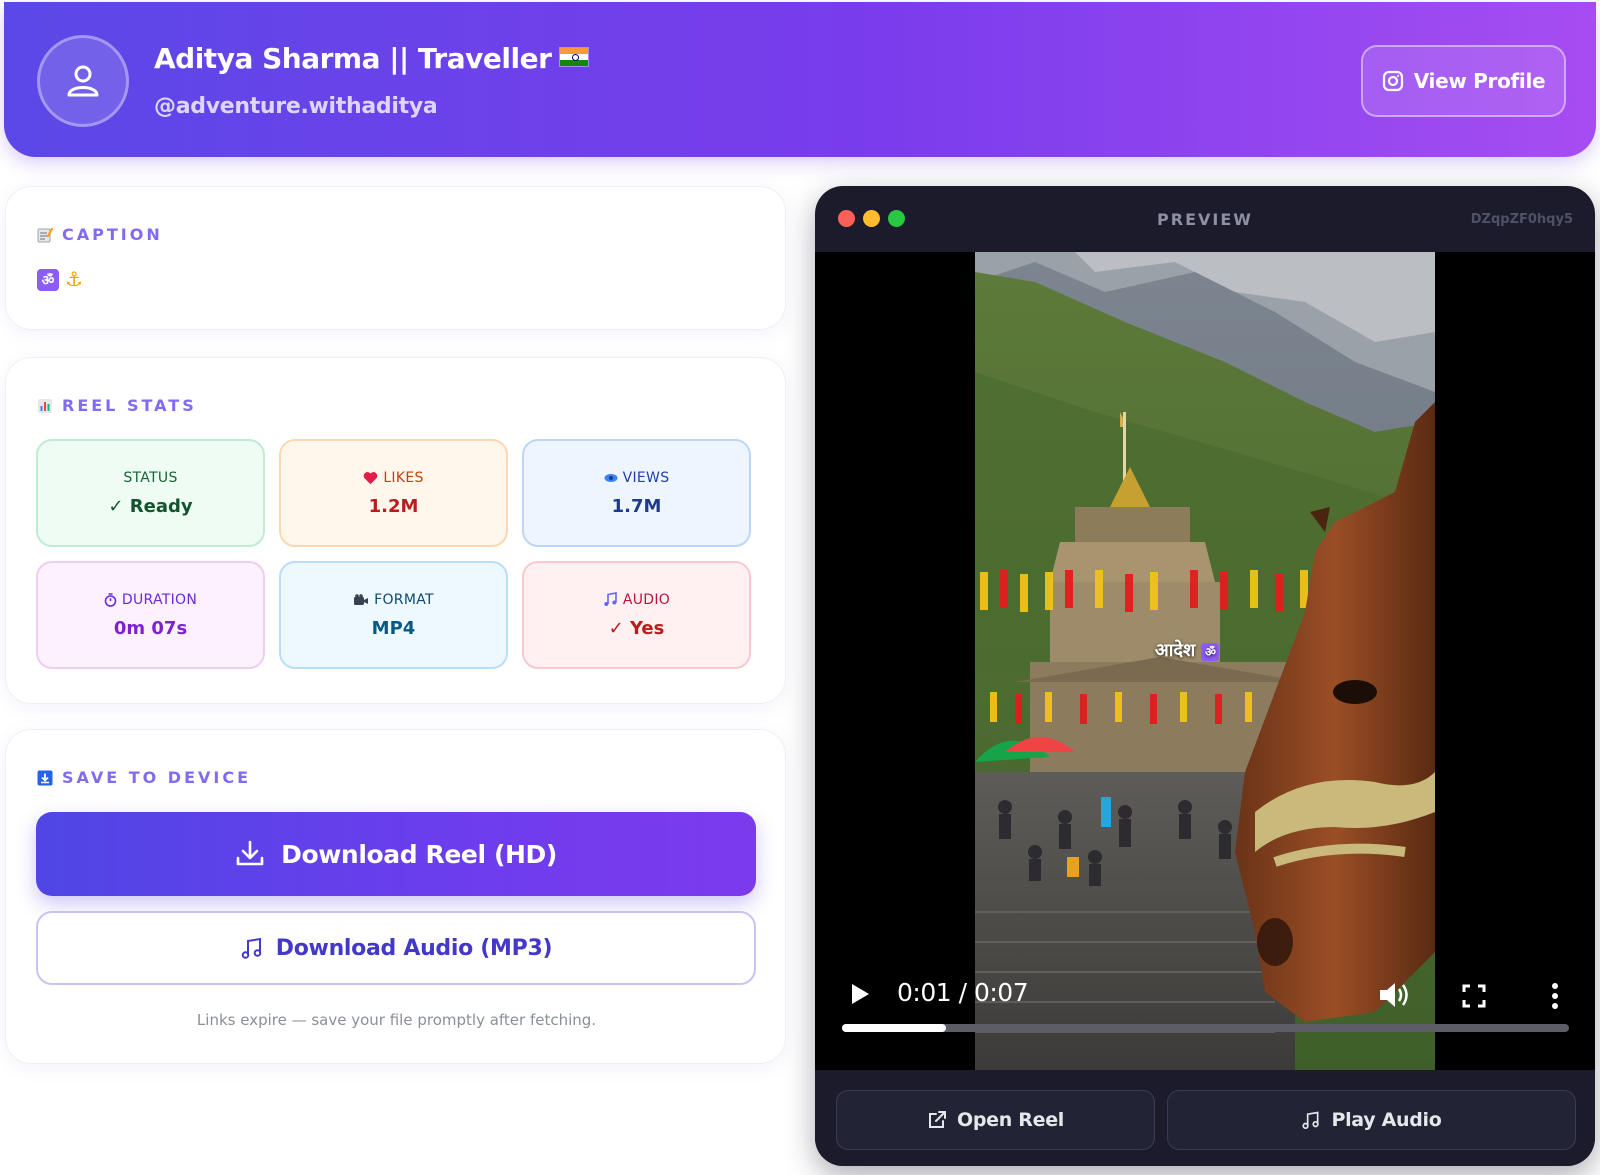 This screenshot has width=1600, height=1175. I want to click on play-icon, so click(860, 994).